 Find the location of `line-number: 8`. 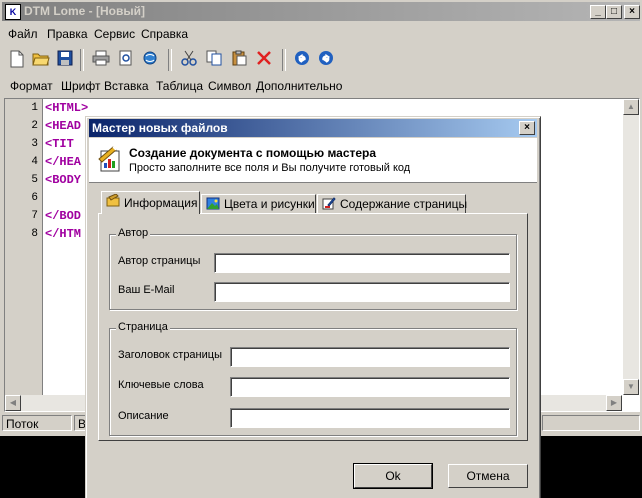

line-number: 8 is located at coordinates (34, 234).